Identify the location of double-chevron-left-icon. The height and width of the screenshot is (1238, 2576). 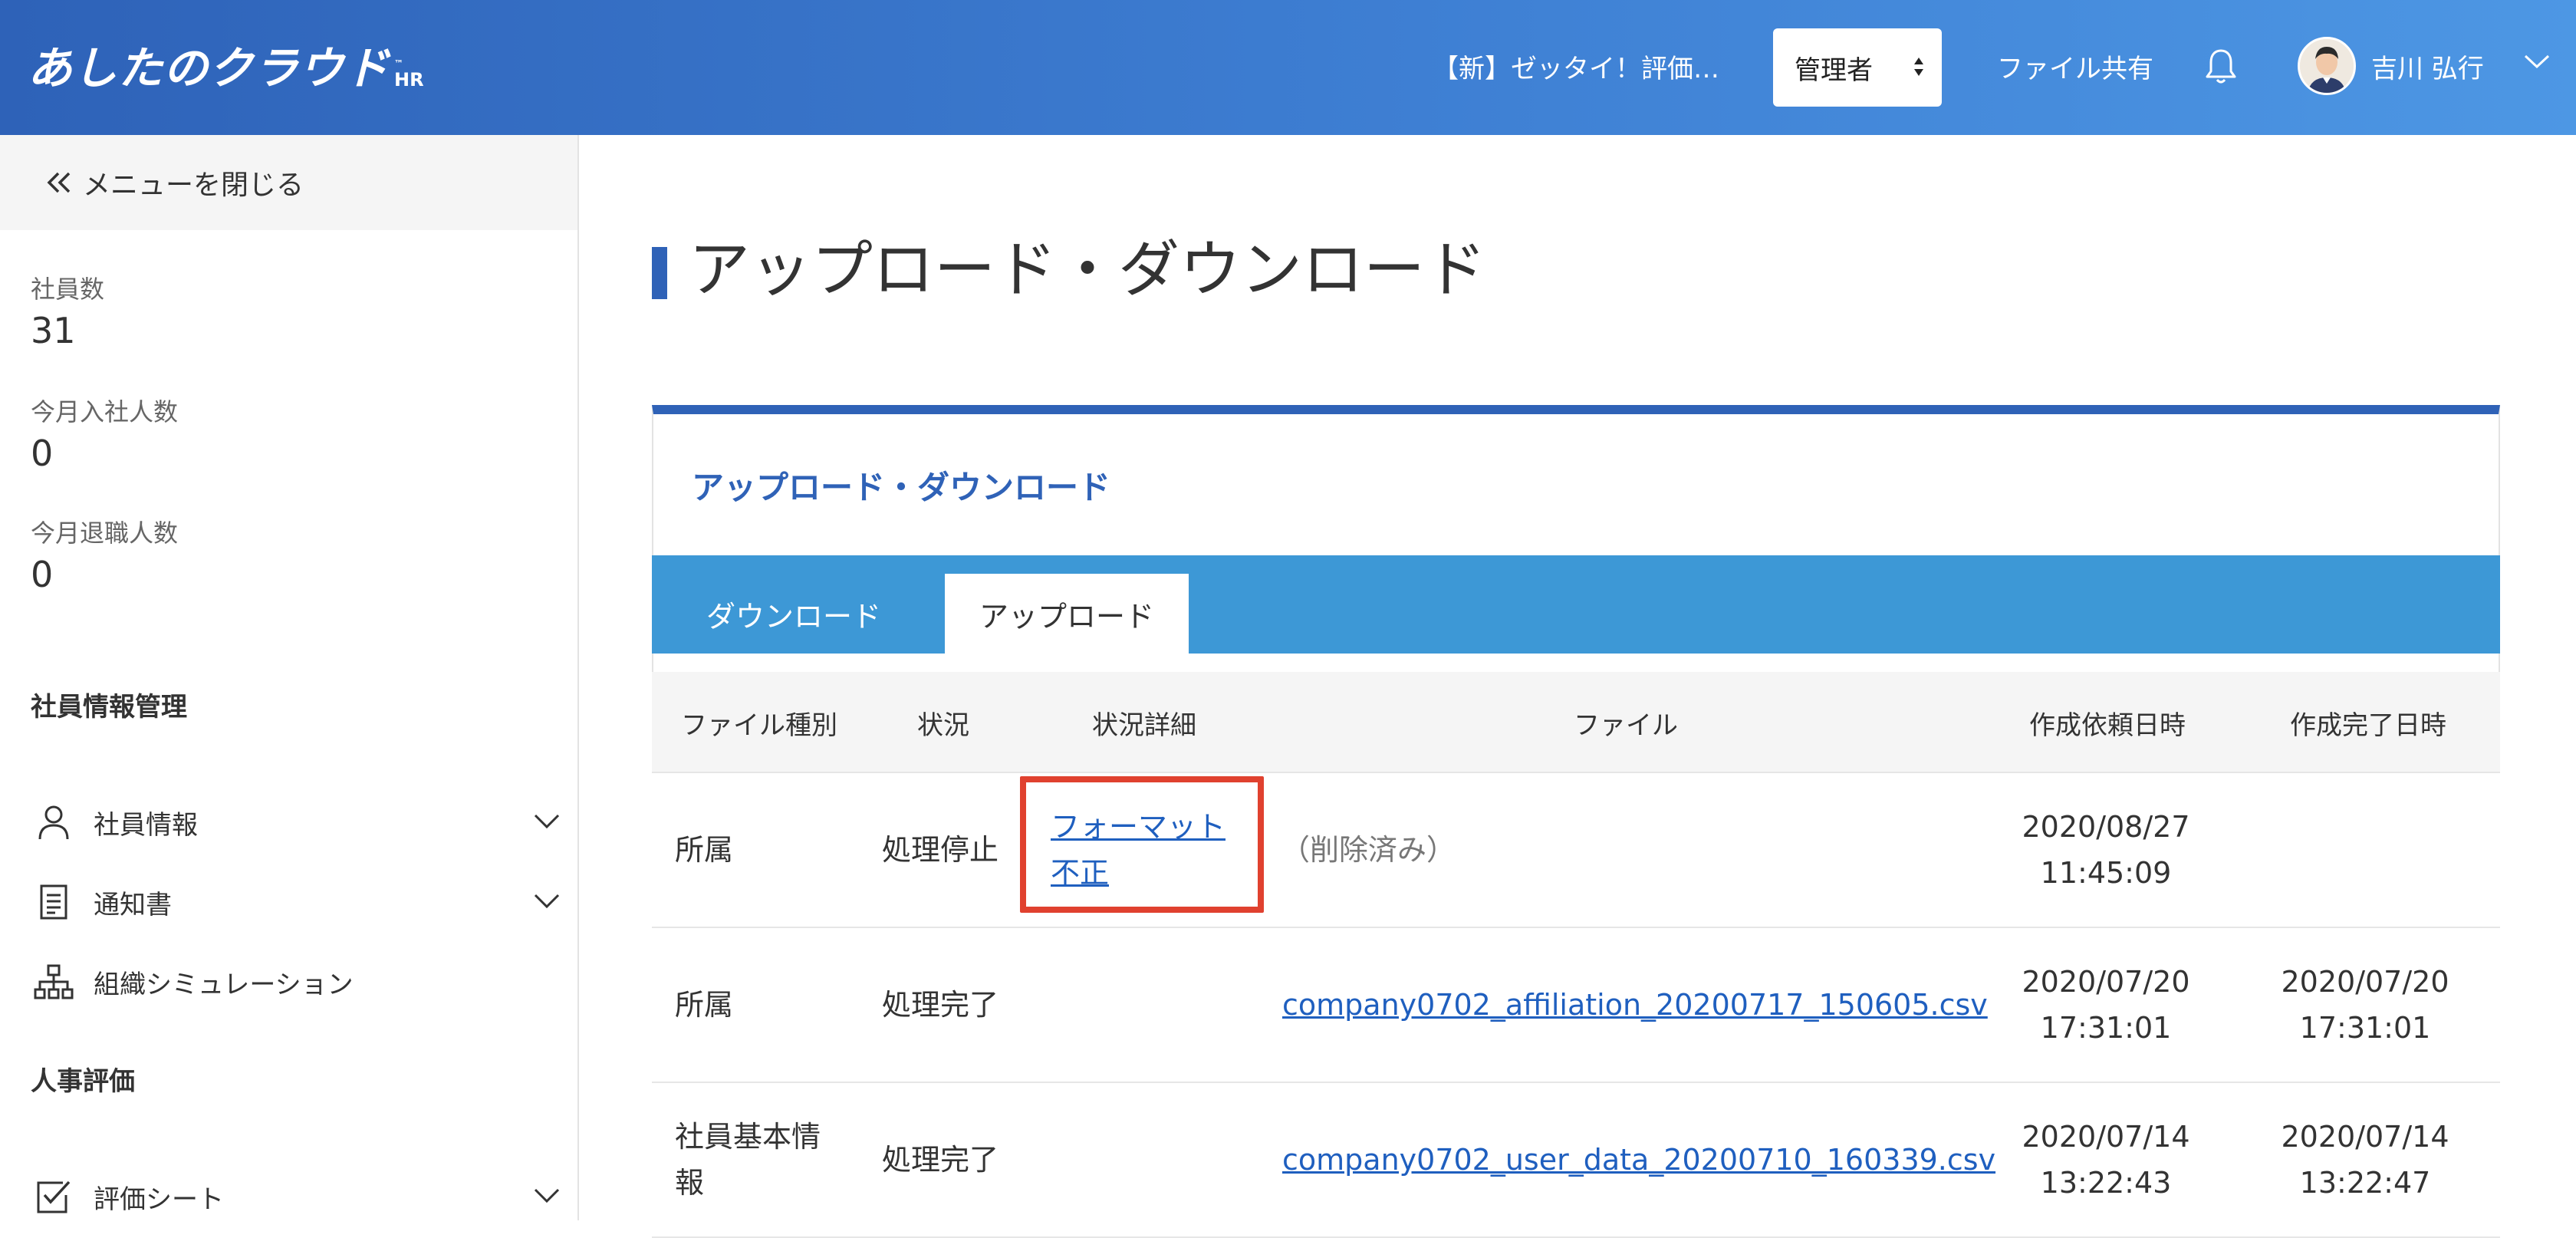
(59, 182).